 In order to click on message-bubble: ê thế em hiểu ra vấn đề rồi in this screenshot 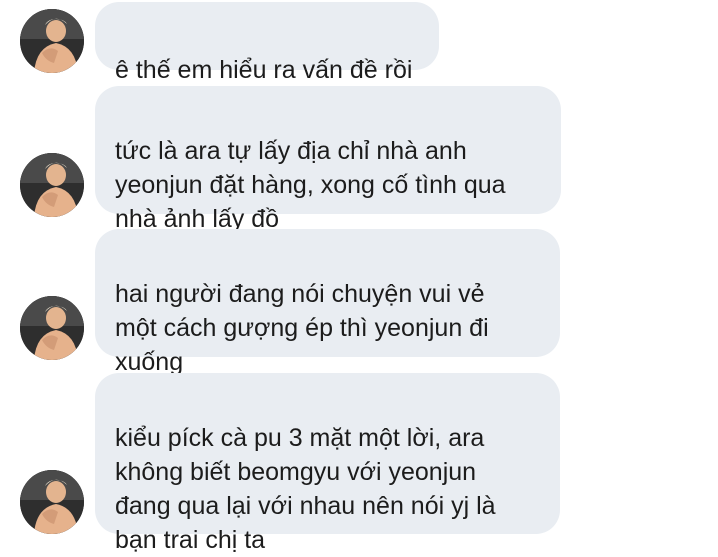, I will do `click(267, 43)`.